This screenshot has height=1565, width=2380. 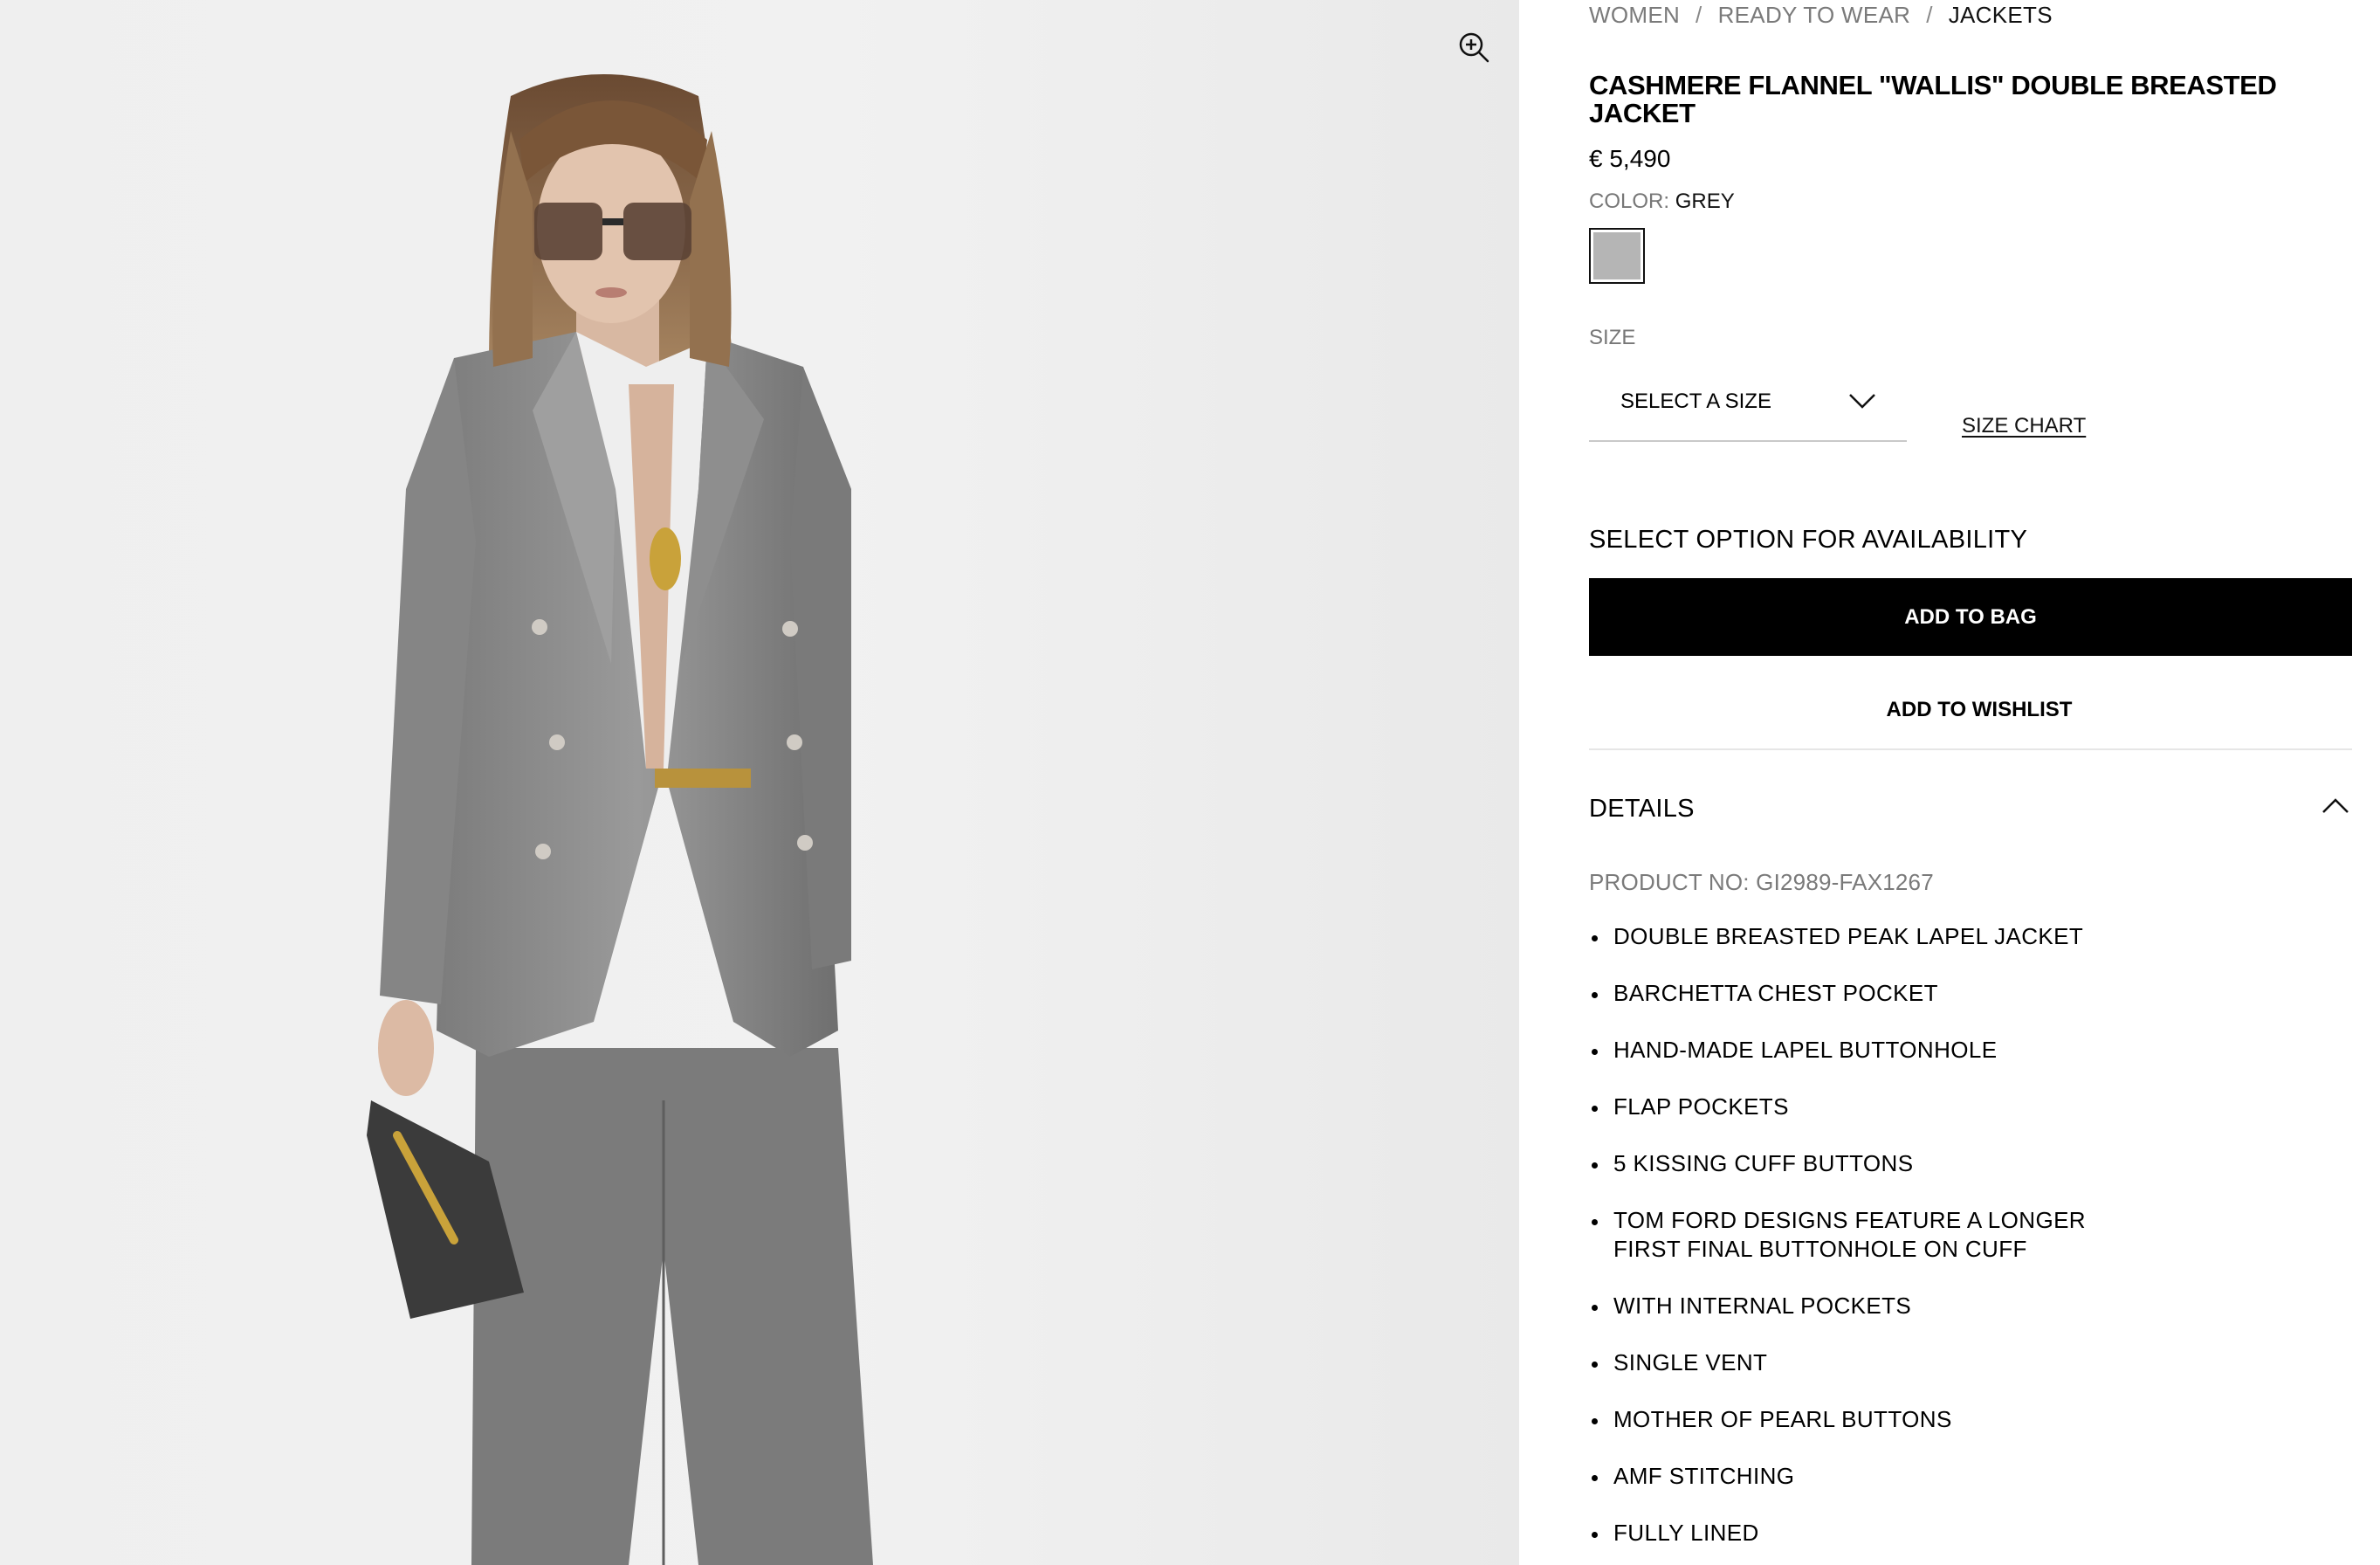 What do you see at coordinates (1642, 809) in the screenshot?
I see `details-title: DETAILS` at bounding box center [1642, 809].